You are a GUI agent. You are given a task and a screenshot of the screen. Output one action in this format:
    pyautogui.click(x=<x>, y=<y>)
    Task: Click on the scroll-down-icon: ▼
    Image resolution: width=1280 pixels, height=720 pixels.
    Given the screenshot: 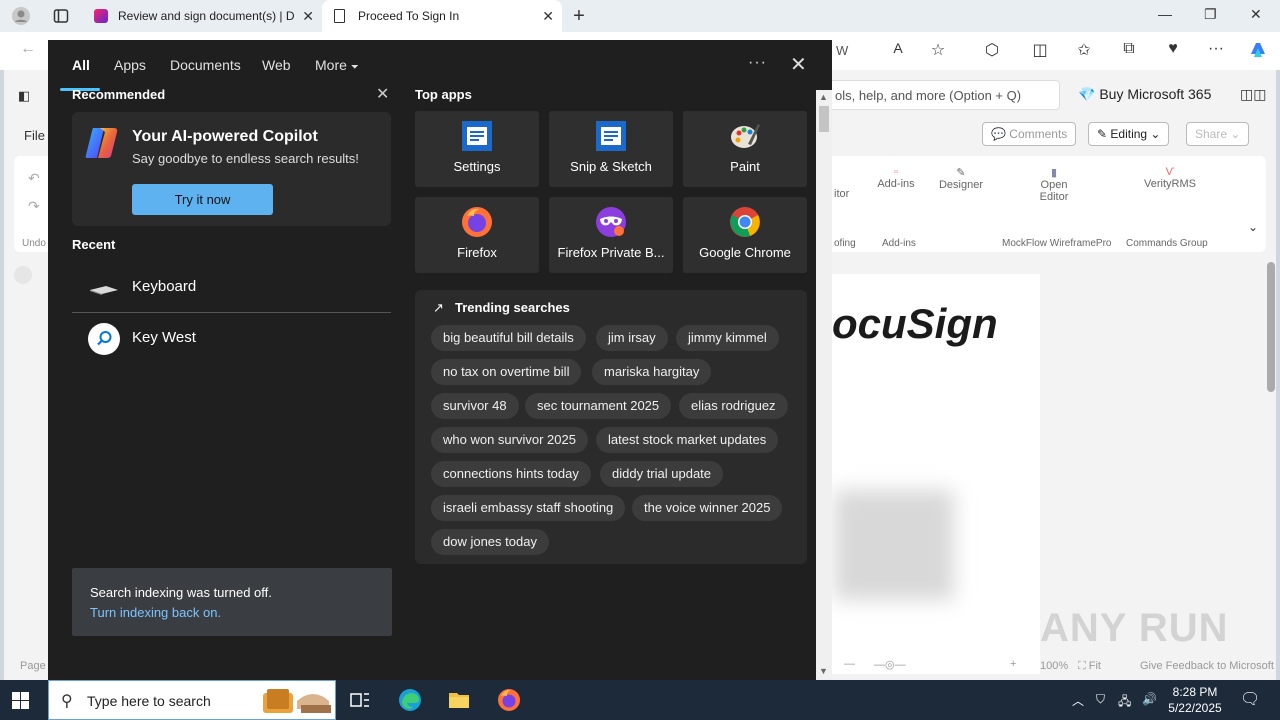 What is the action you would take?
    pyautogui.click(x=823, y=671)
    